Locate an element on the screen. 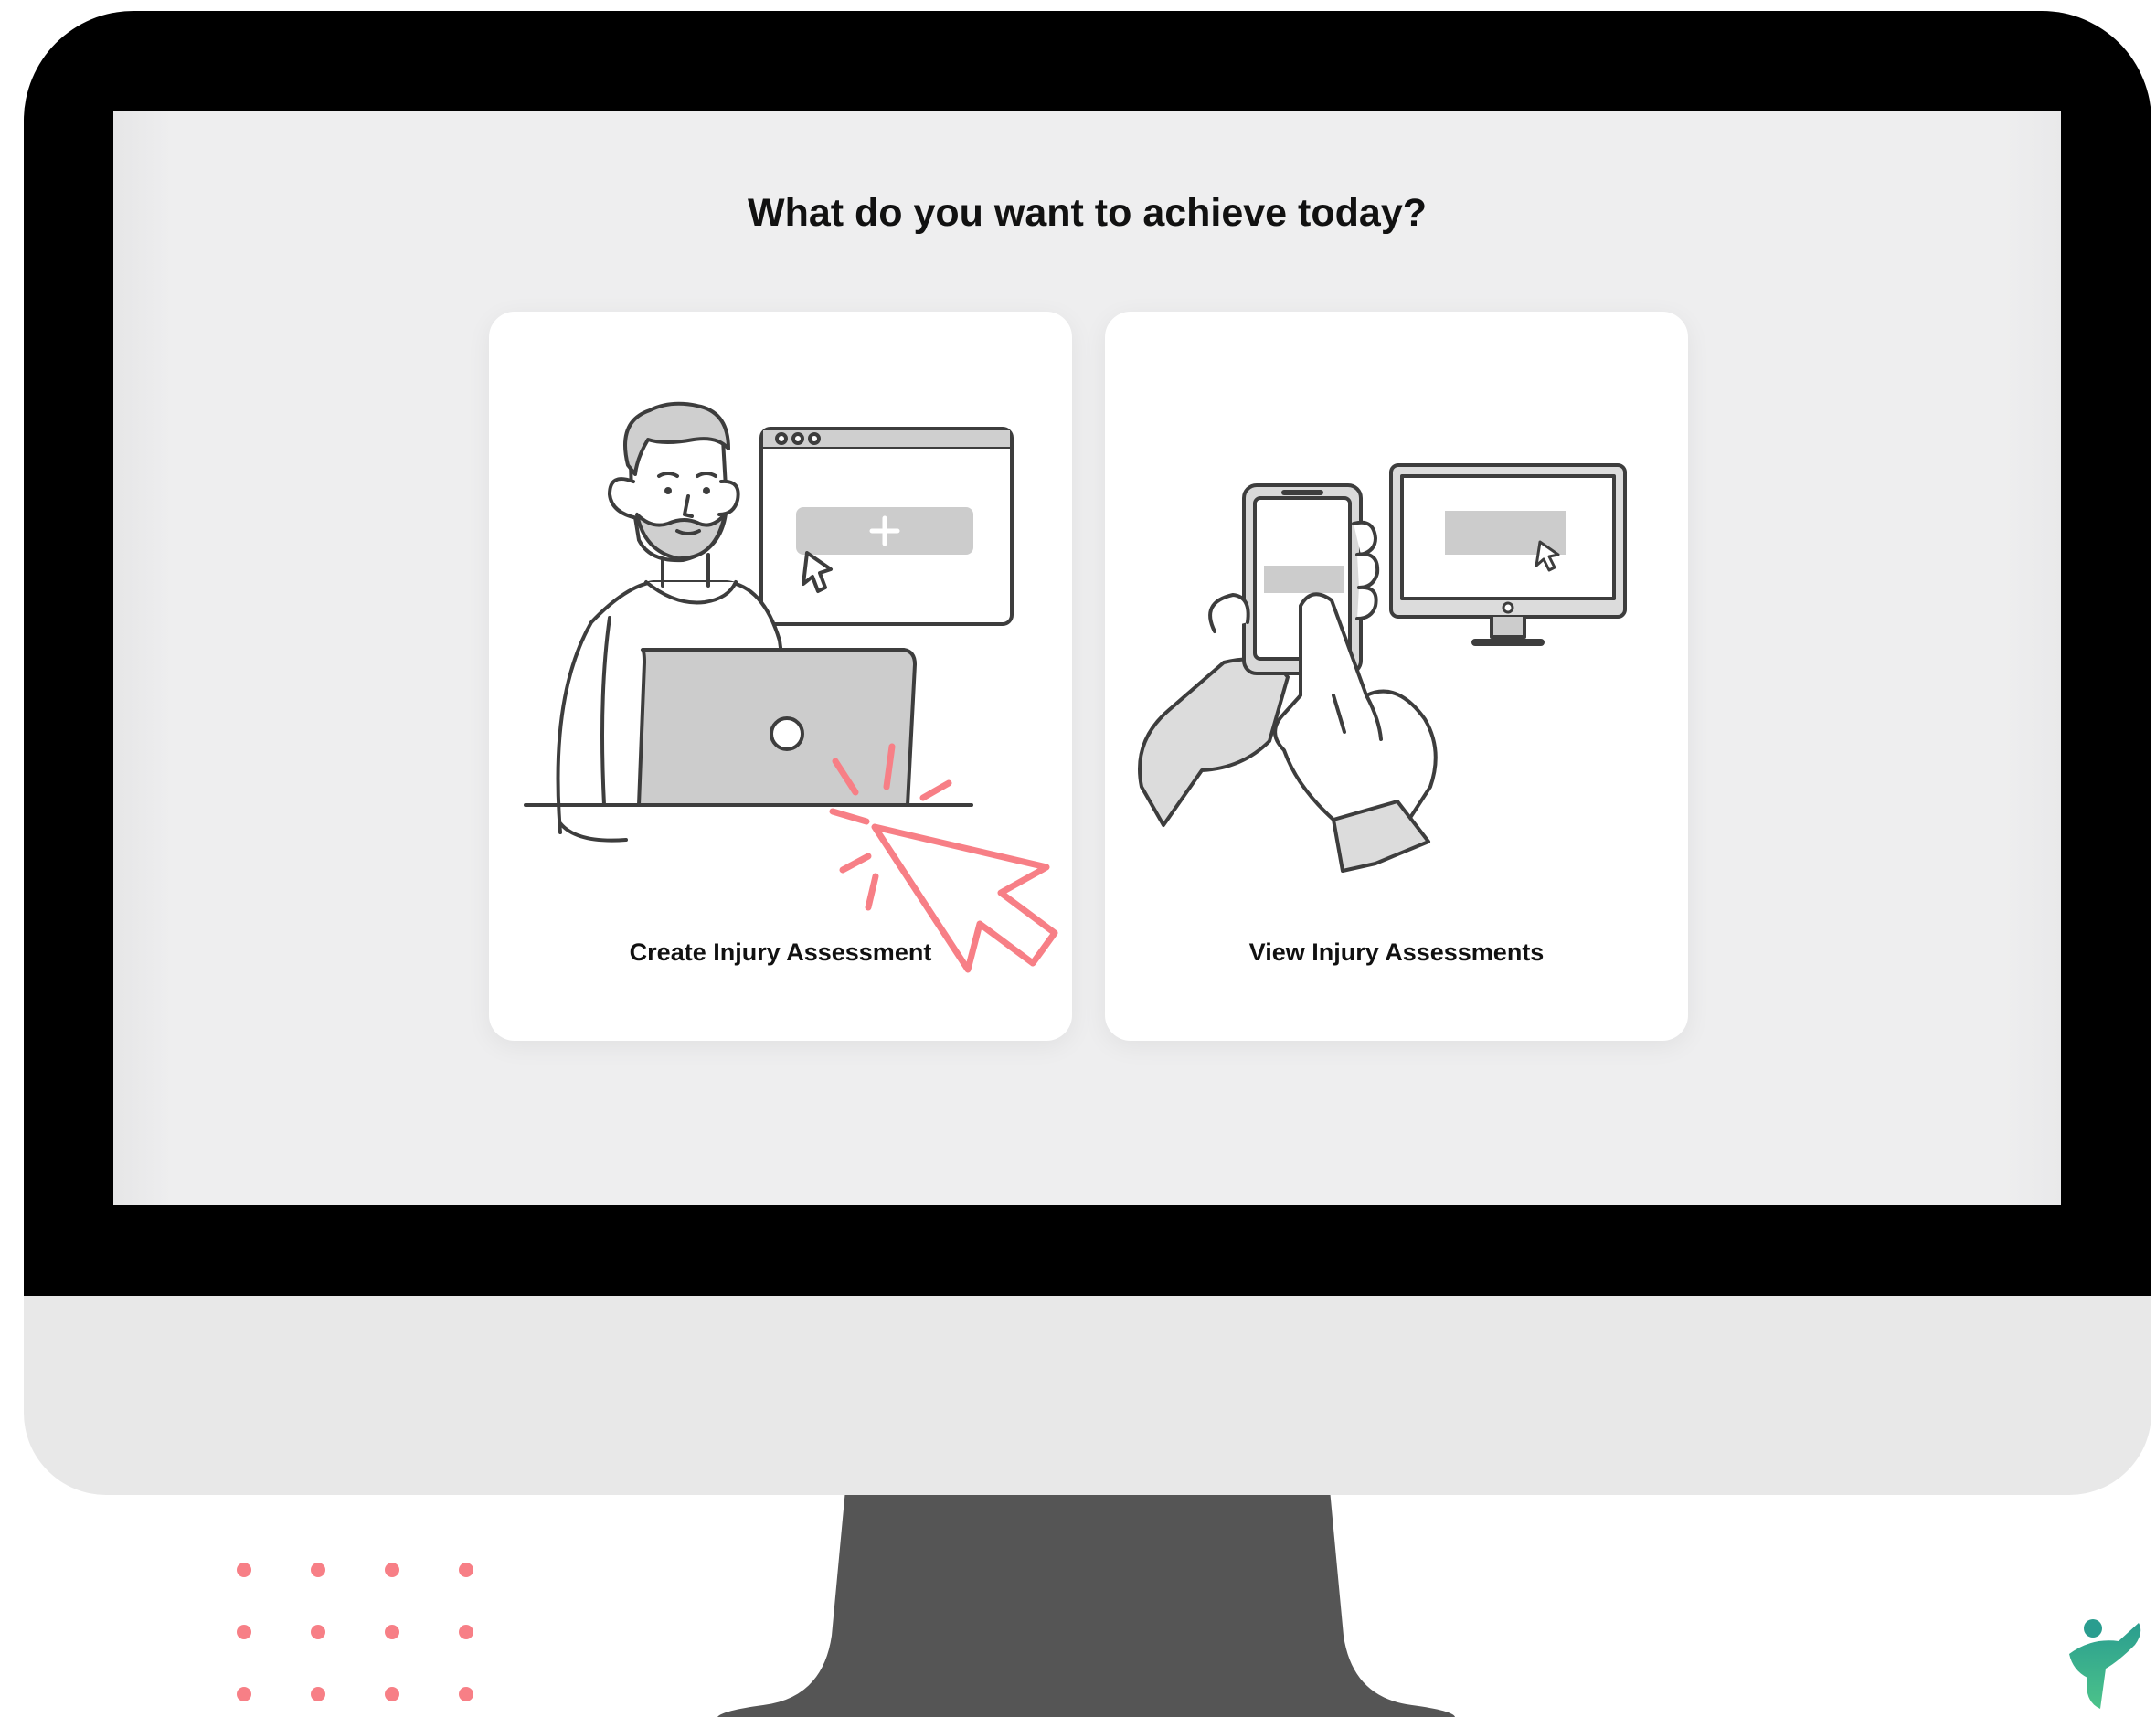  monitor-chin is located at coordinates (1087, 1395).